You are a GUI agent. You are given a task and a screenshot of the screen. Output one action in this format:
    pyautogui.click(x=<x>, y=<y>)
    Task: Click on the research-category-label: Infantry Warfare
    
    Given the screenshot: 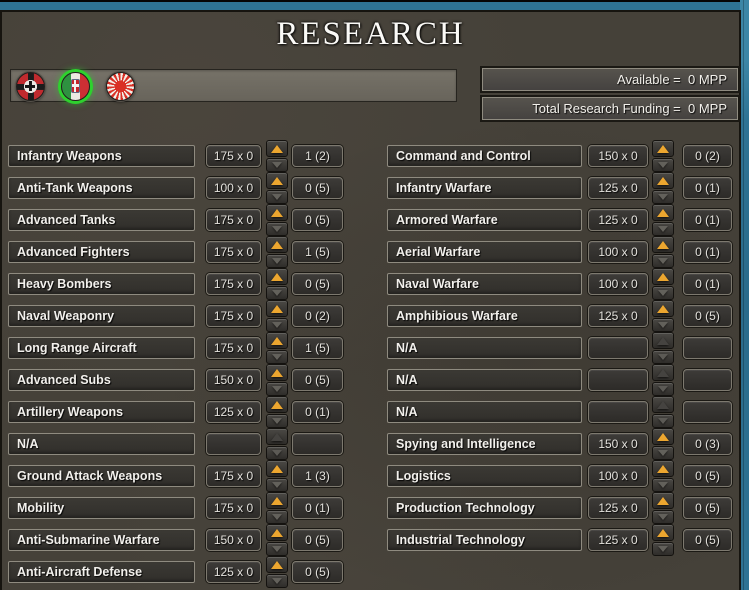 What is the action you would take?
    pyautogui.click(x=484, y=188)
    